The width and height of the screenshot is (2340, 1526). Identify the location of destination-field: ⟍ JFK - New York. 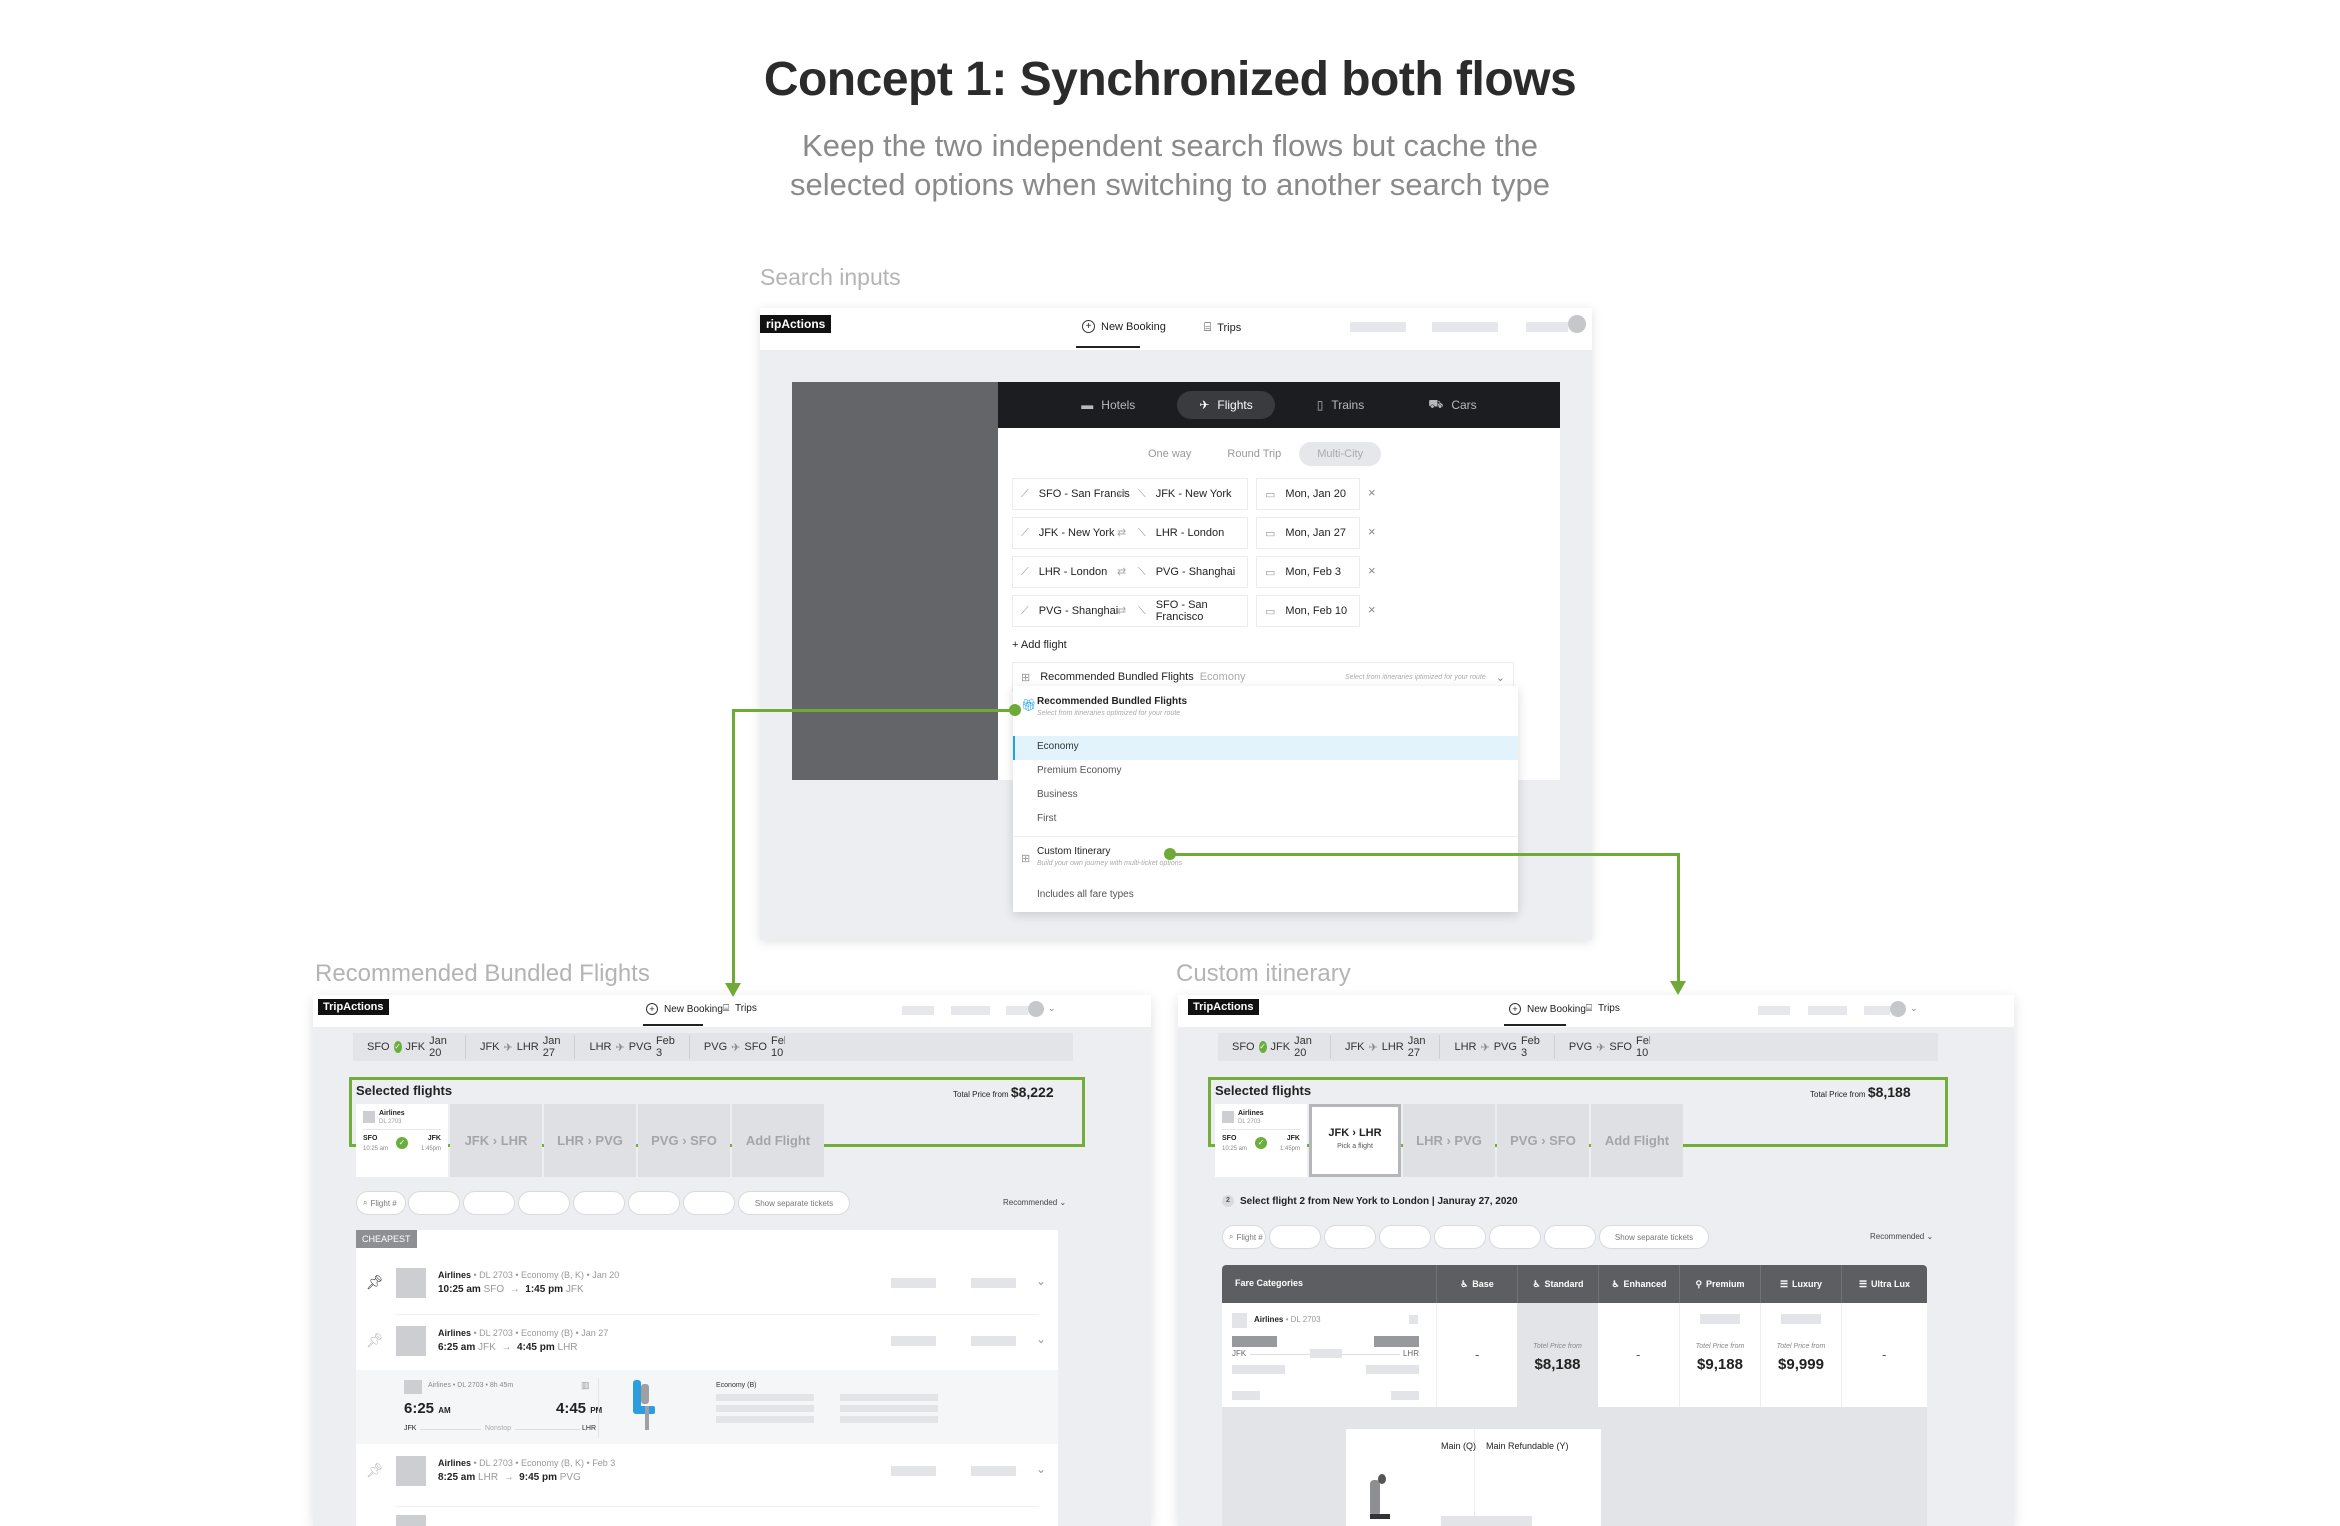
(1189, 494).